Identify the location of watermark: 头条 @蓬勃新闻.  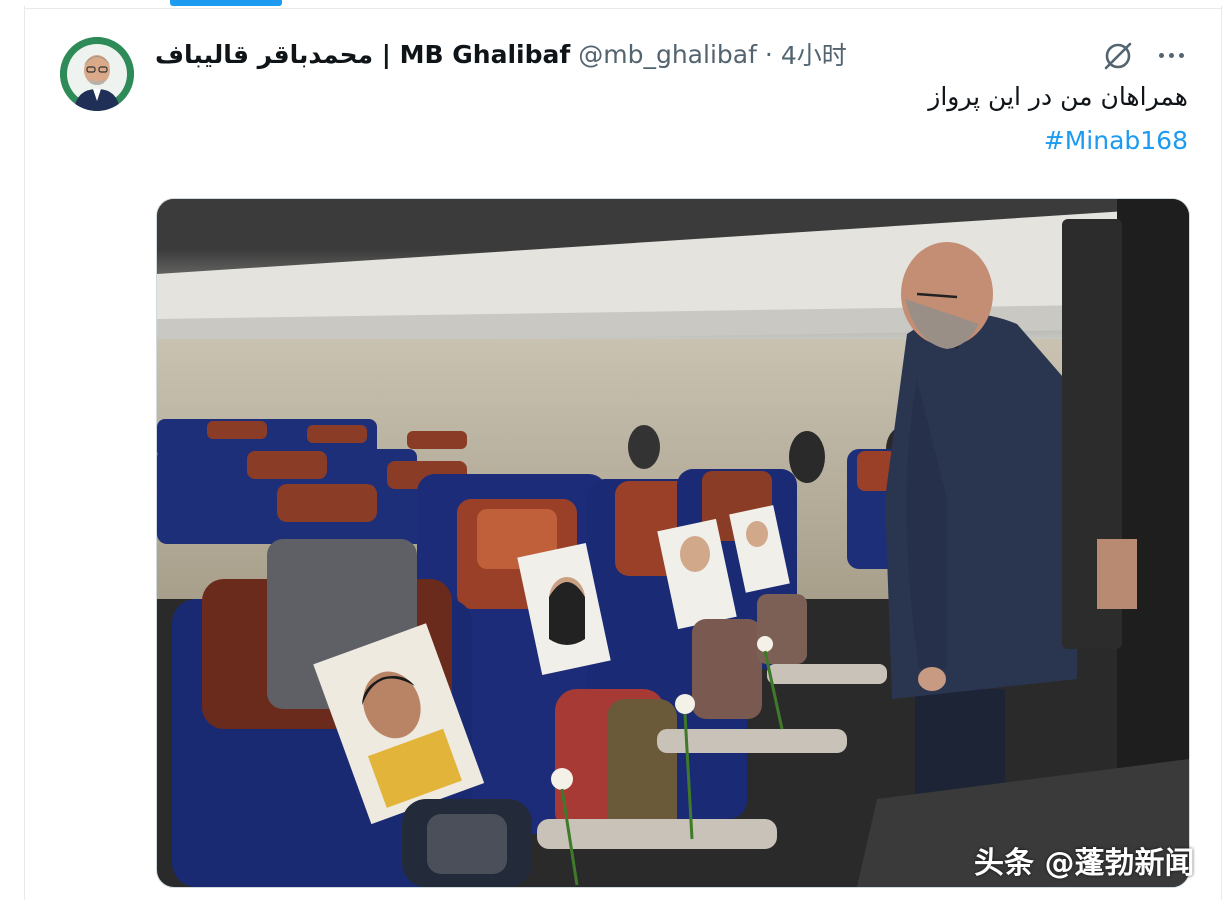
(1084, 863).